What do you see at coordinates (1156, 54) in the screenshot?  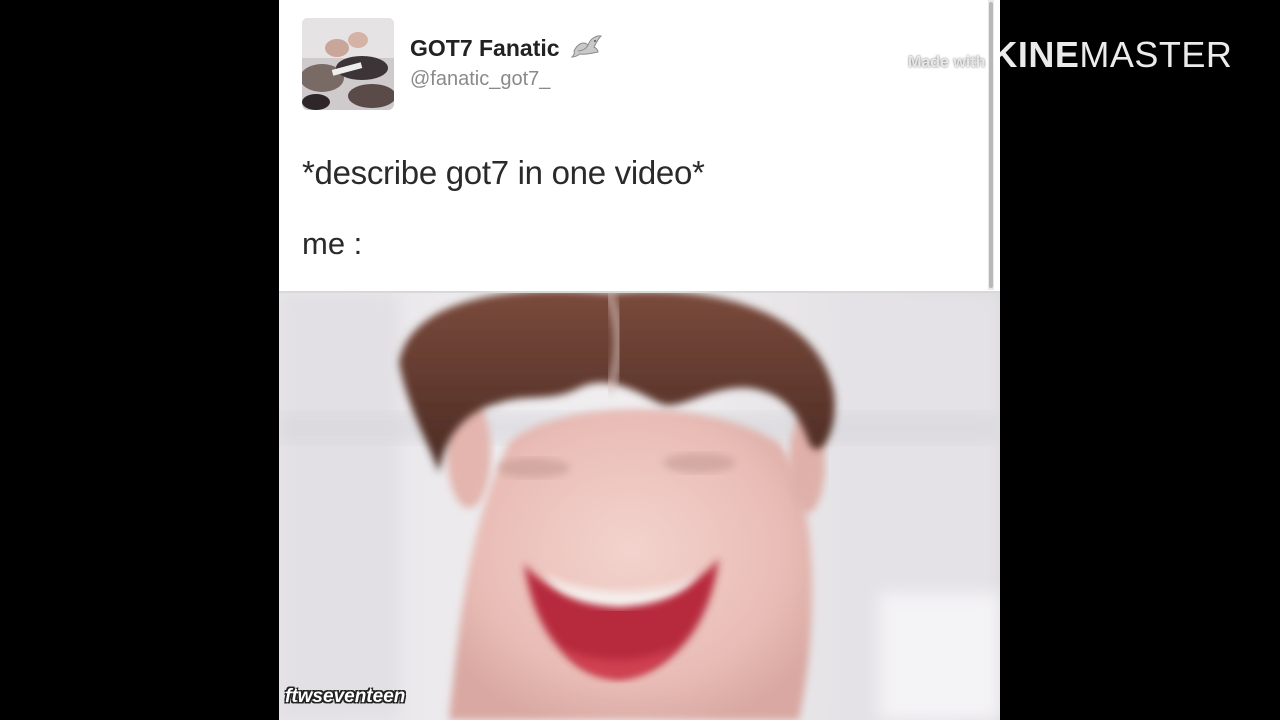 I see `watermark-brand-light: MASTER` at bounding box center [1156, 54].